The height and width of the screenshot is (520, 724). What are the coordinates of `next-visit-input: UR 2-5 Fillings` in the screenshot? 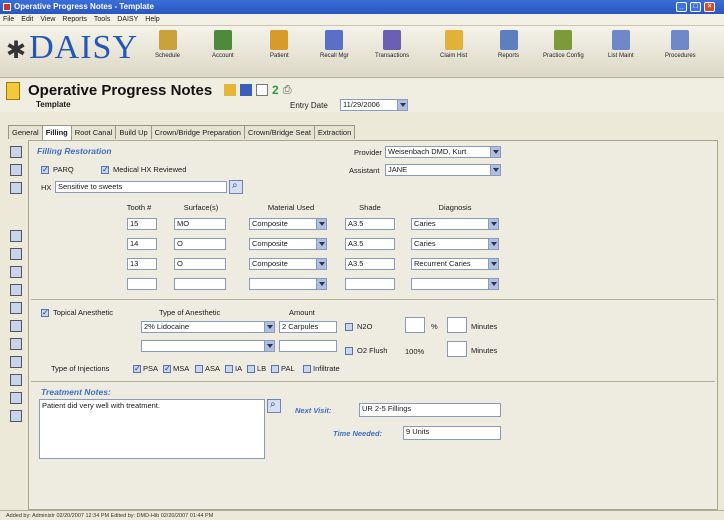 It's located at (430, 410).